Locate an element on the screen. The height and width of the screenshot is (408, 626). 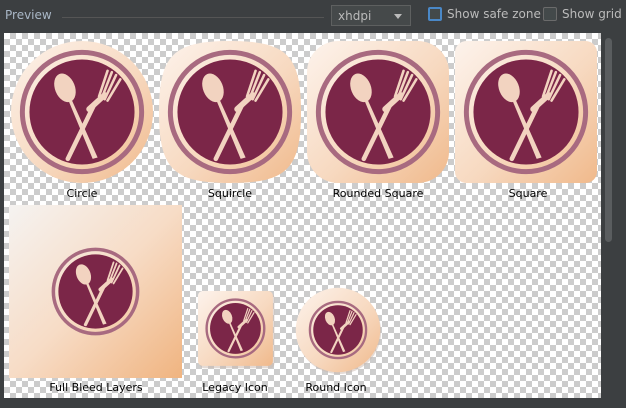
chevron-down-icon is located at coordinates (398, 16).